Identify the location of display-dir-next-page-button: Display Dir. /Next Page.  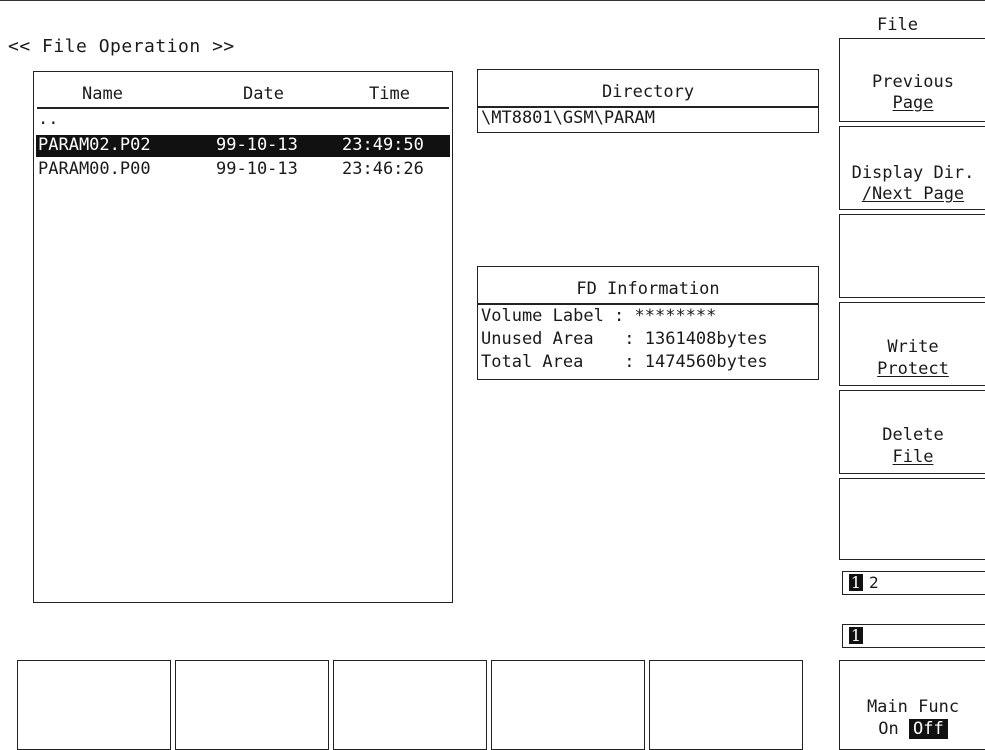
(912, 168).